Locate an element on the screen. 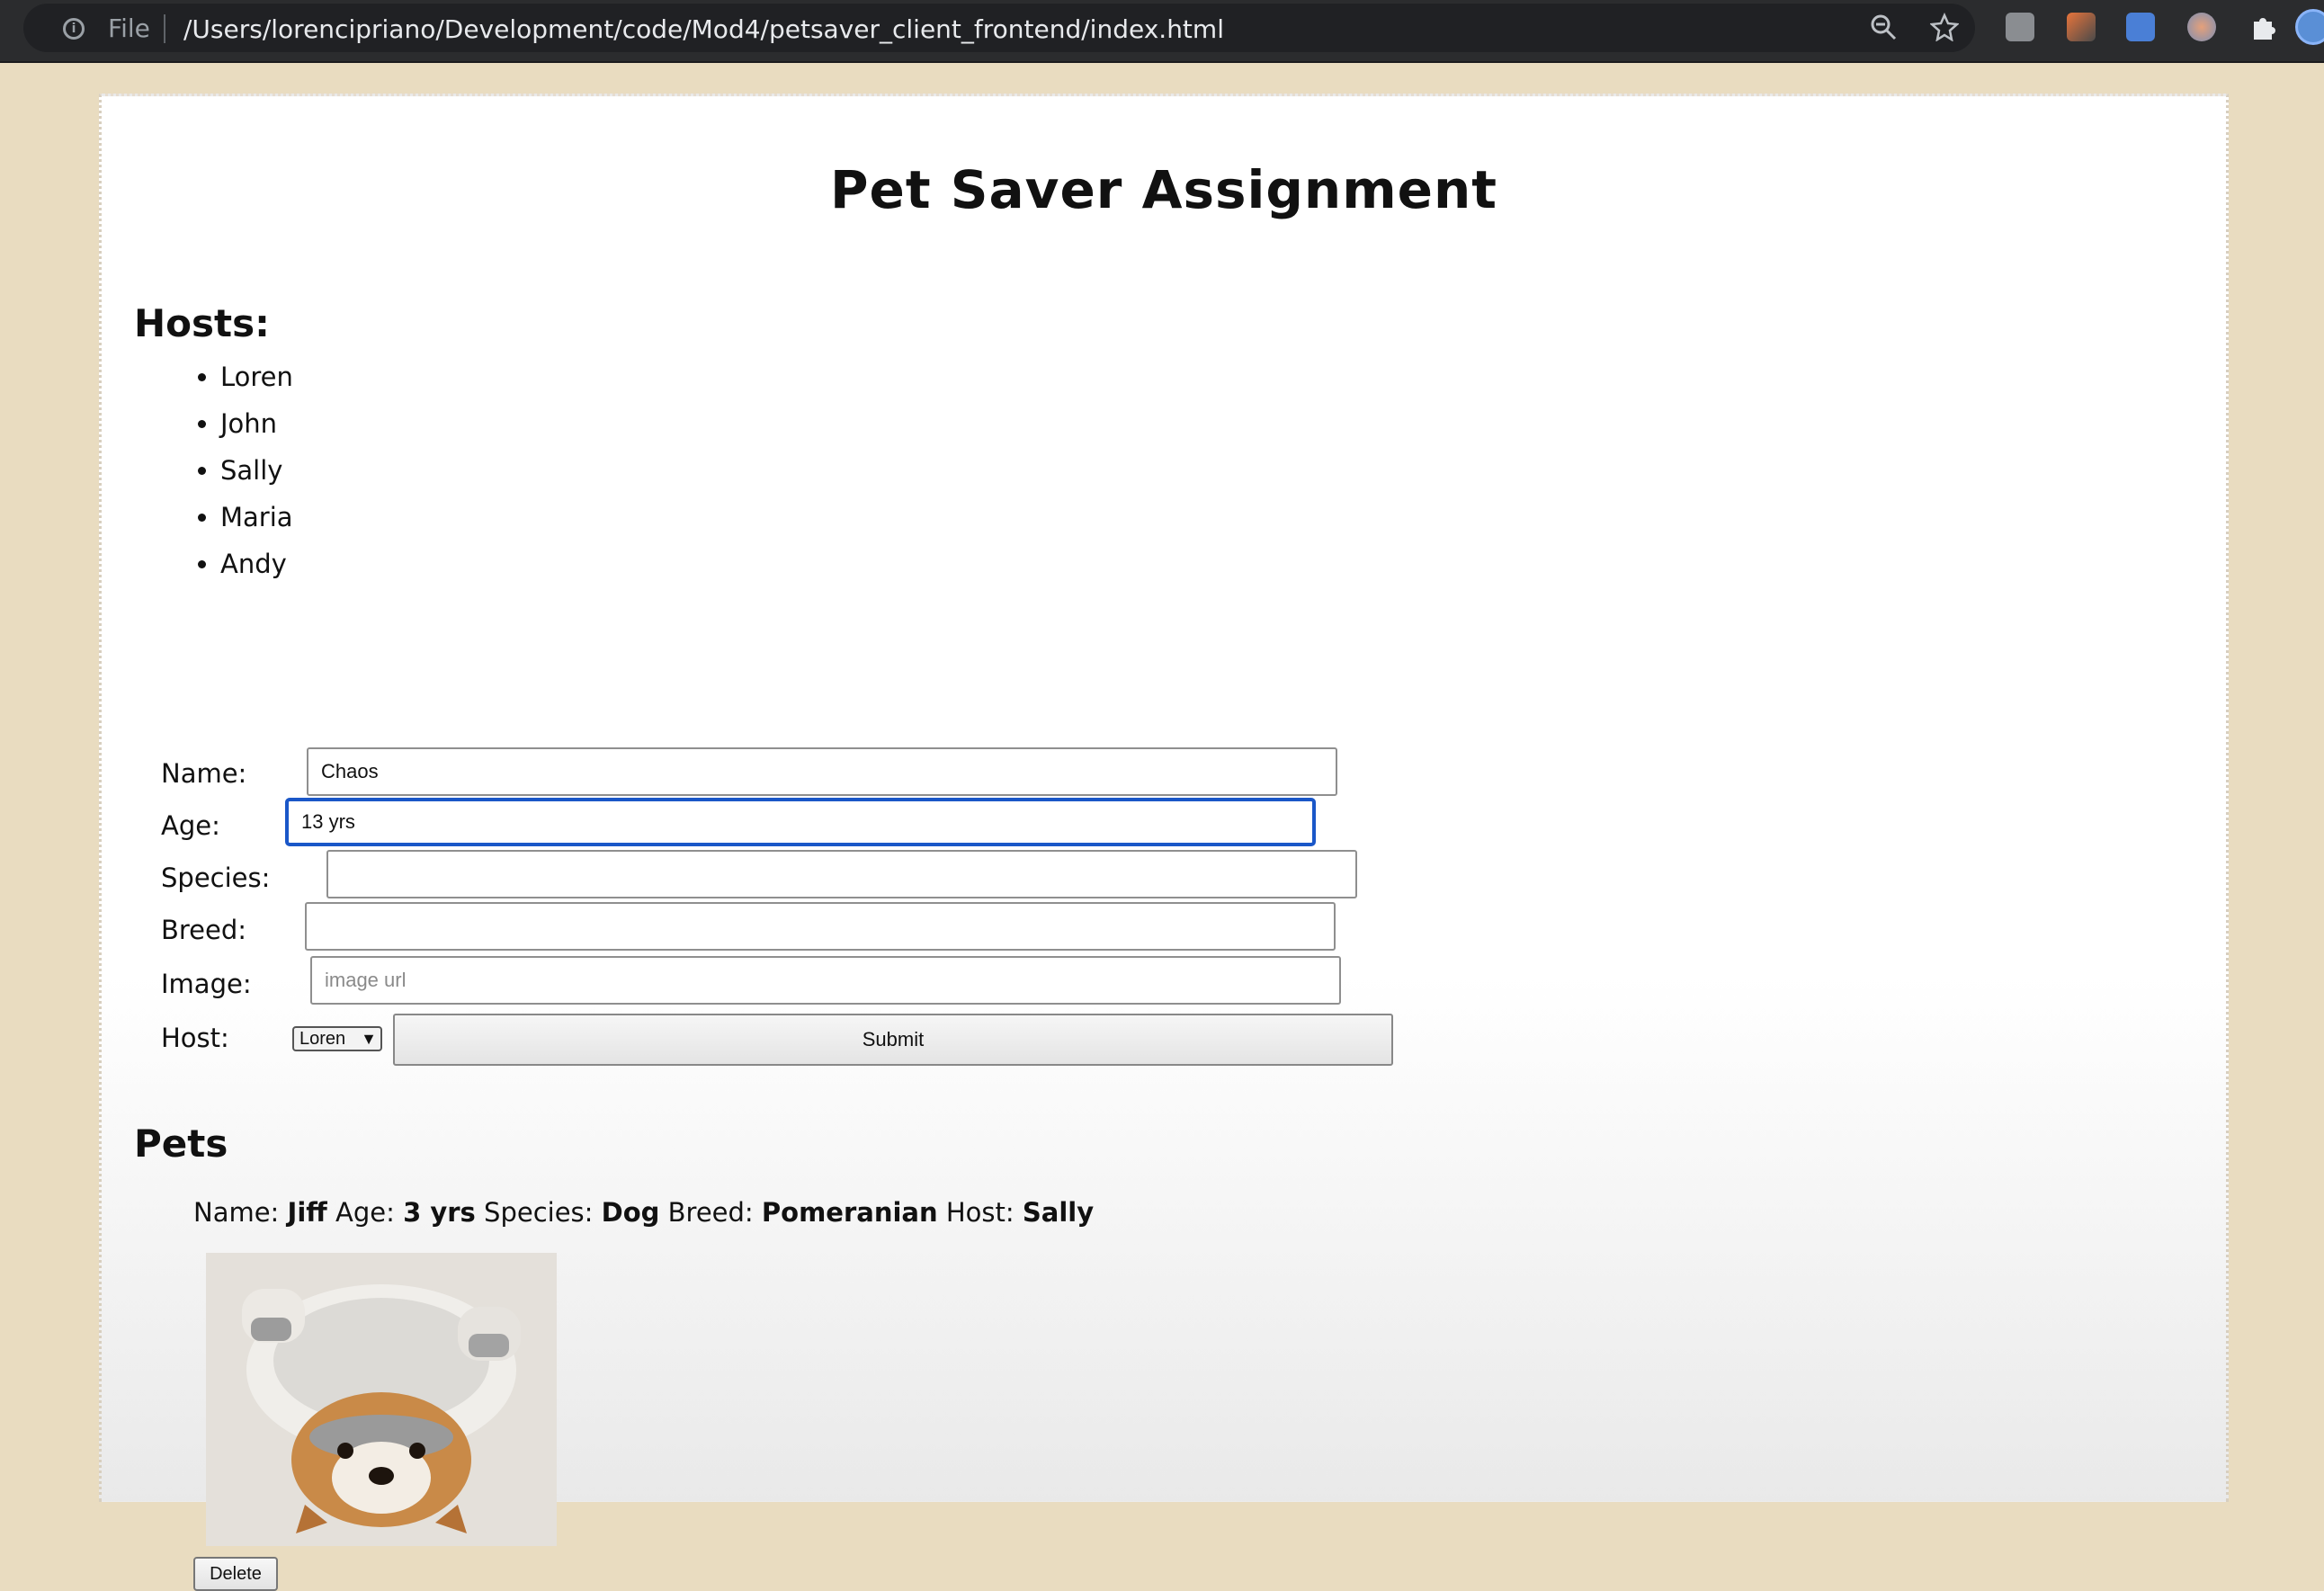  pet-name-label: Name: is located at coordinates (236, 1212).